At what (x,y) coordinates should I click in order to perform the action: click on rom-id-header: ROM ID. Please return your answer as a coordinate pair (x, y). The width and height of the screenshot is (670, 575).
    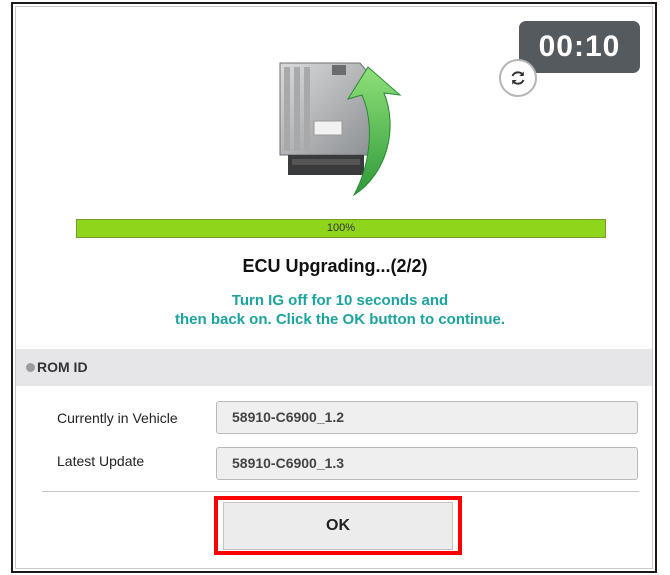
    Looking at the image, I should click on (334, 367).